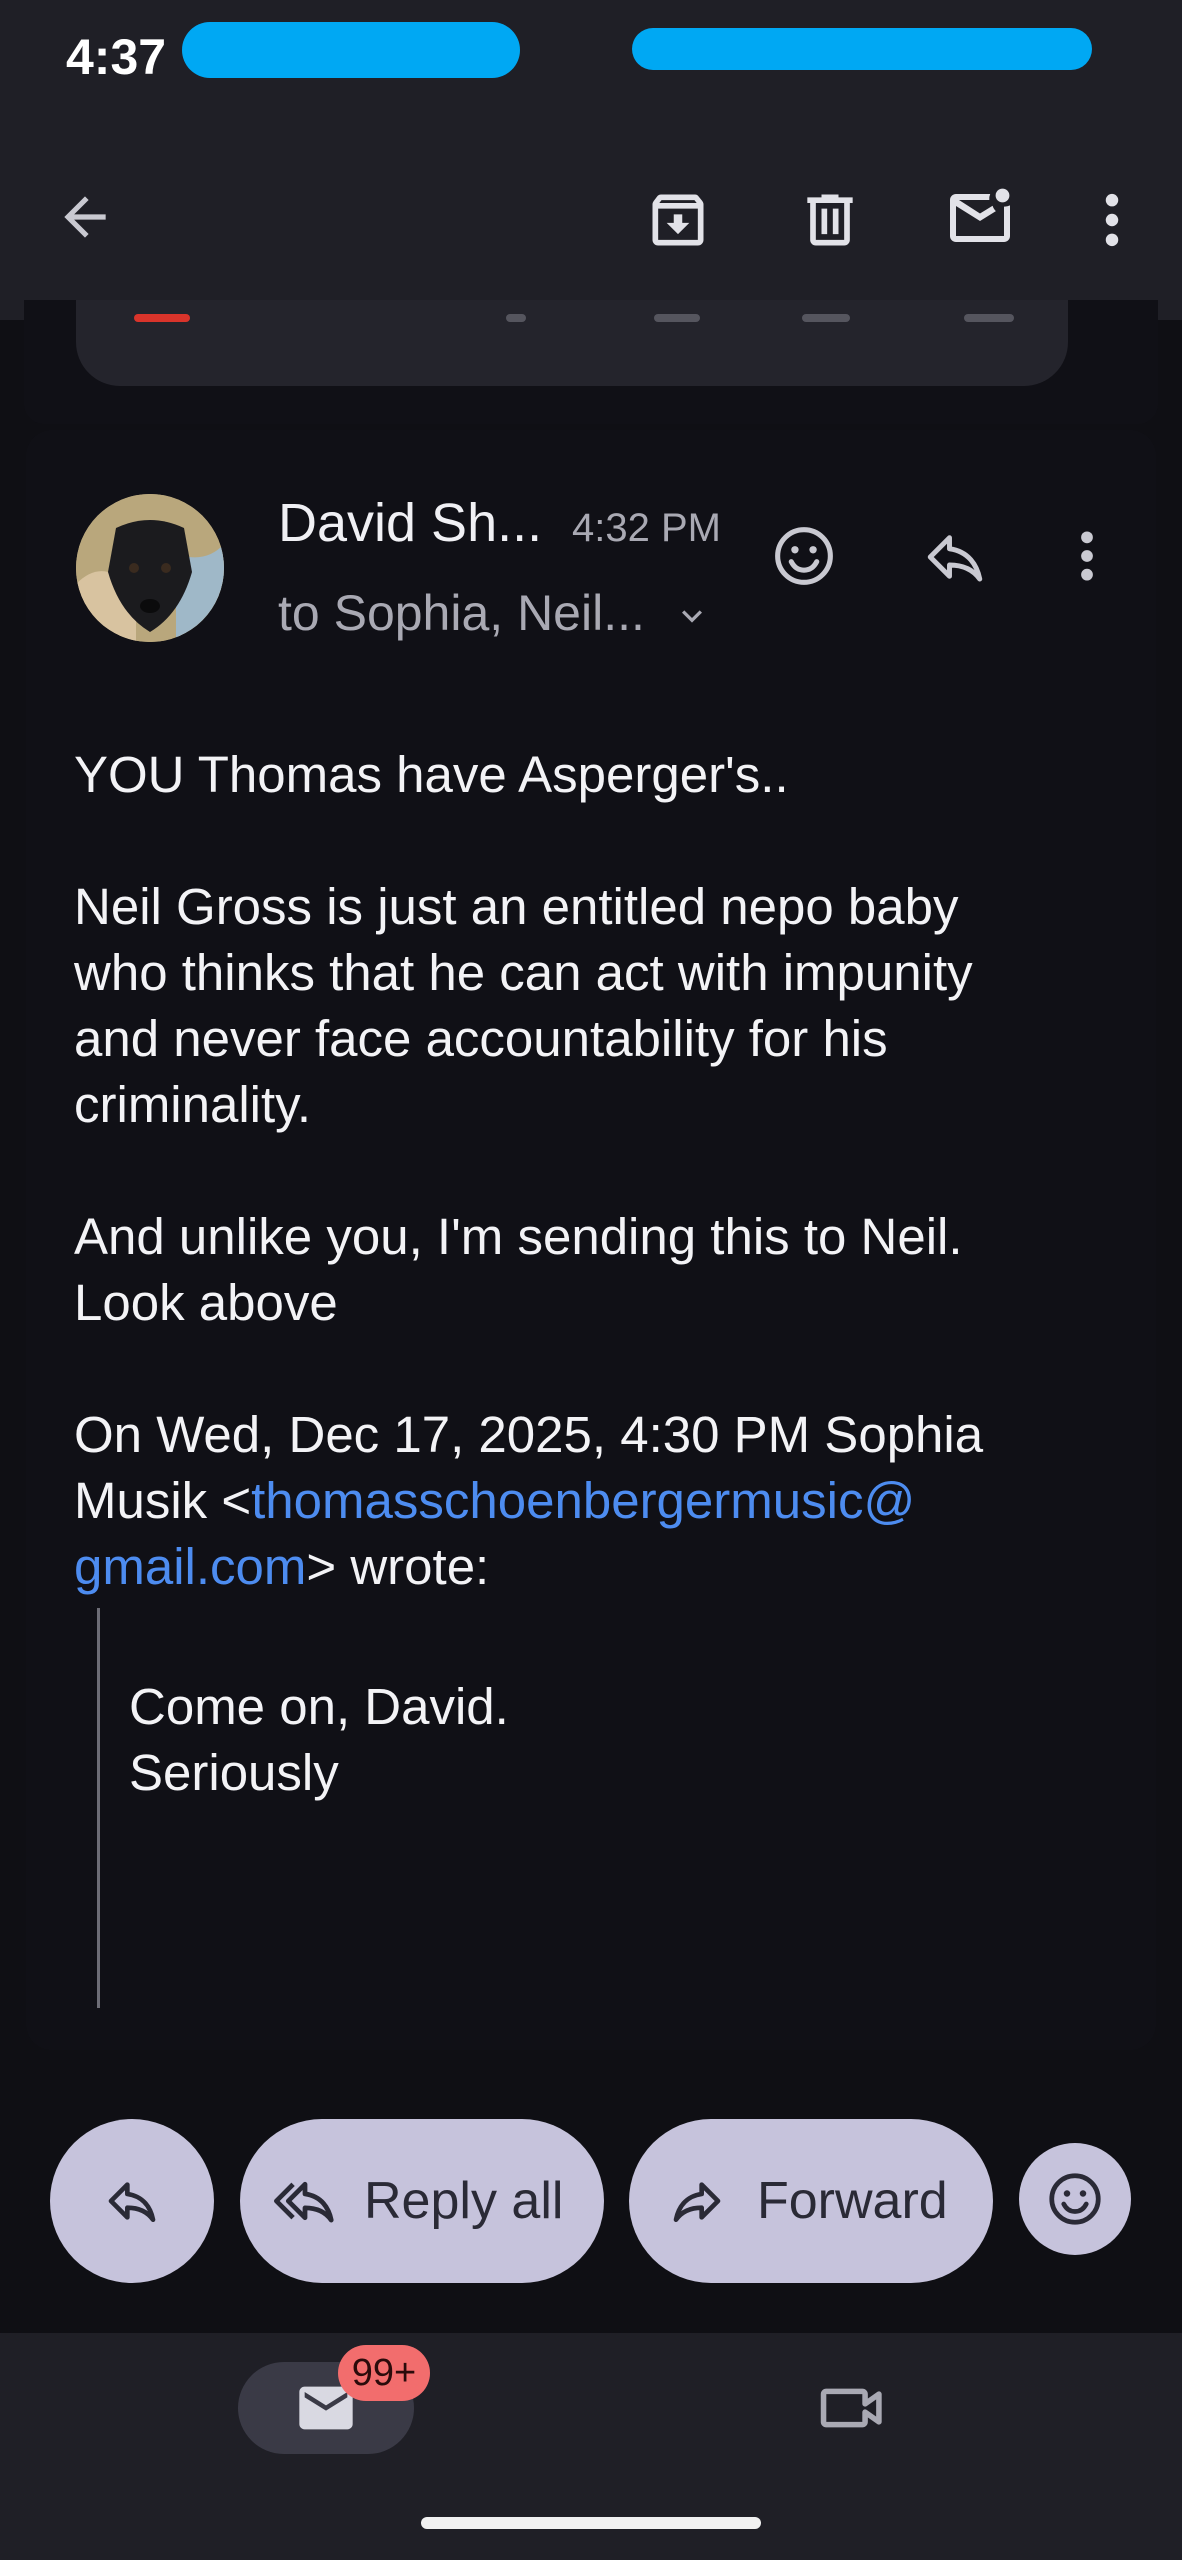  What do you see at coordinates (464, 2201) in the screenshot?
I see `reply-all-label: Reply all` at bounding box center [464, 2201].